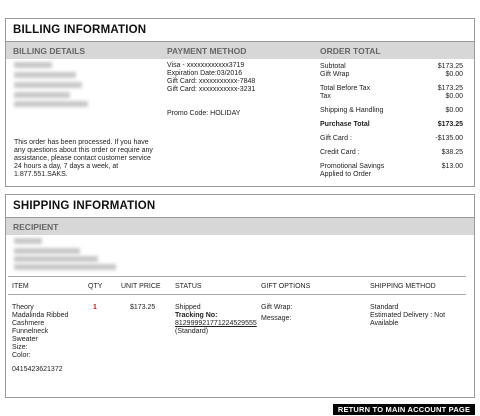 This screenshot has width=480, height=416. What do you see at coordinates (204, 113) in the screenshot?
I see `promo-code: Promo Code: HOLIDAY` at bounding box center [204, 113].